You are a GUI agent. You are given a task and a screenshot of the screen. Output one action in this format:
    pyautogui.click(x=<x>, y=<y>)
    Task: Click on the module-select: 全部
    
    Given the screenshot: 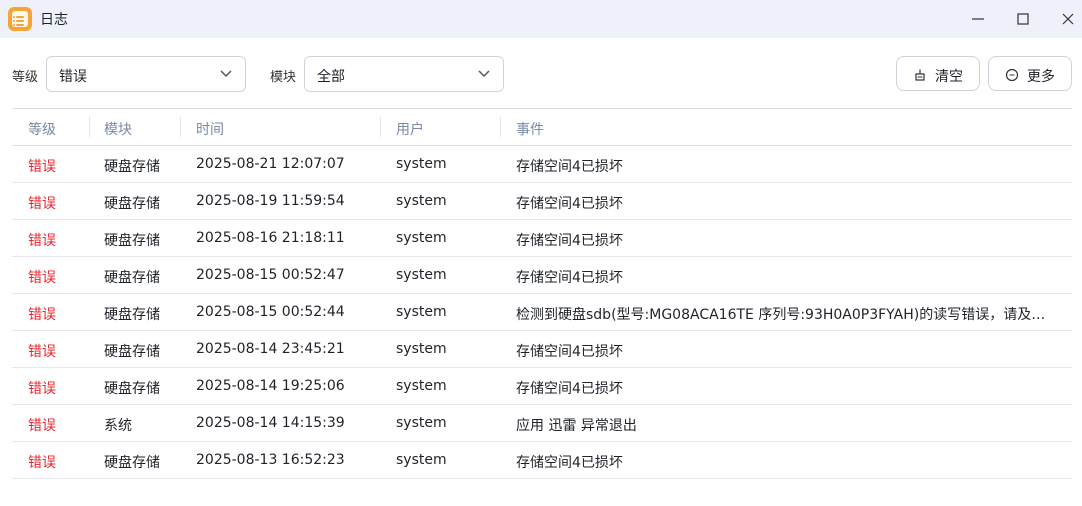 What is the action you would take?
    pyautogui.click(x=404, y=74)
    